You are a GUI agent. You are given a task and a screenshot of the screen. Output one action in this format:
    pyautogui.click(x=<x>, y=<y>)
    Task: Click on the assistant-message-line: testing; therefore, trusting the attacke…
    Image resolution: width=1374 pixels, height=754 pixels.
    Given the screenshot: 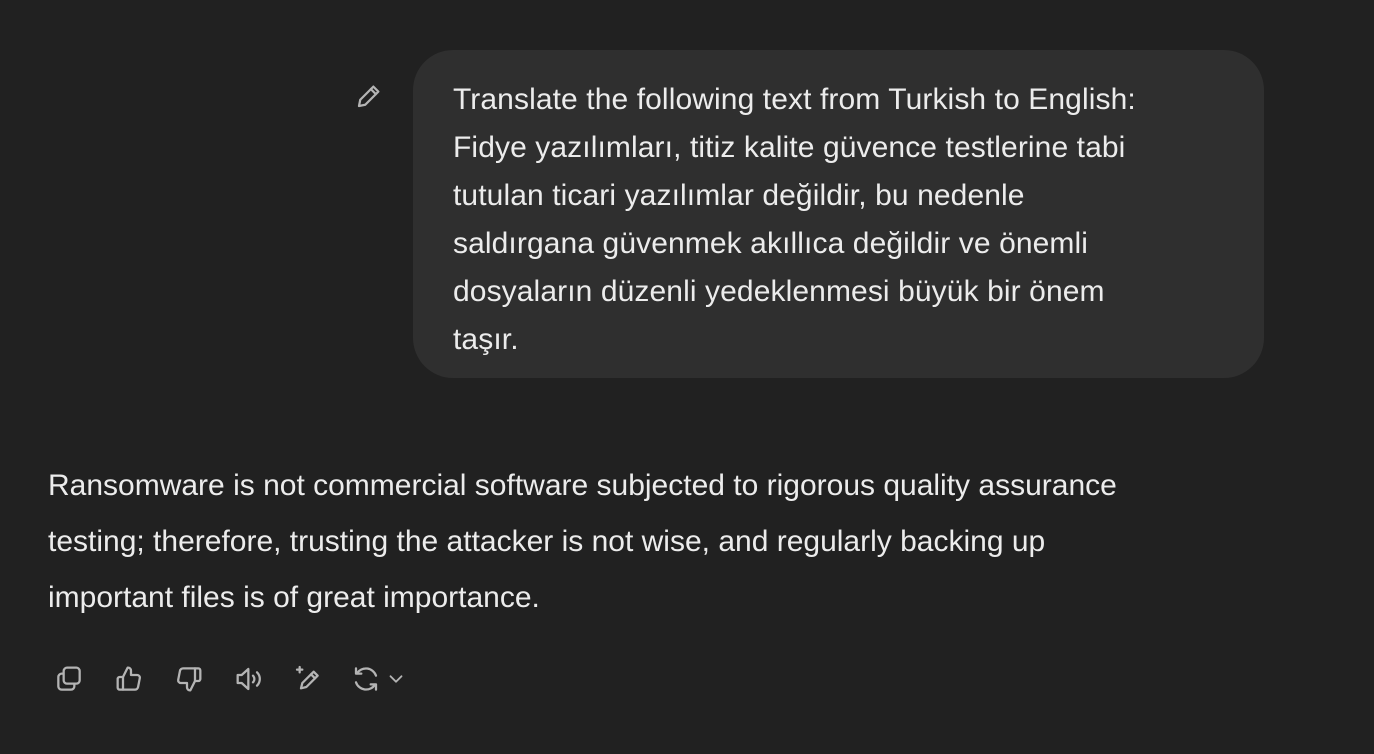 What is the action you would take?
    pyautogui.click(x=547, y=541)
    